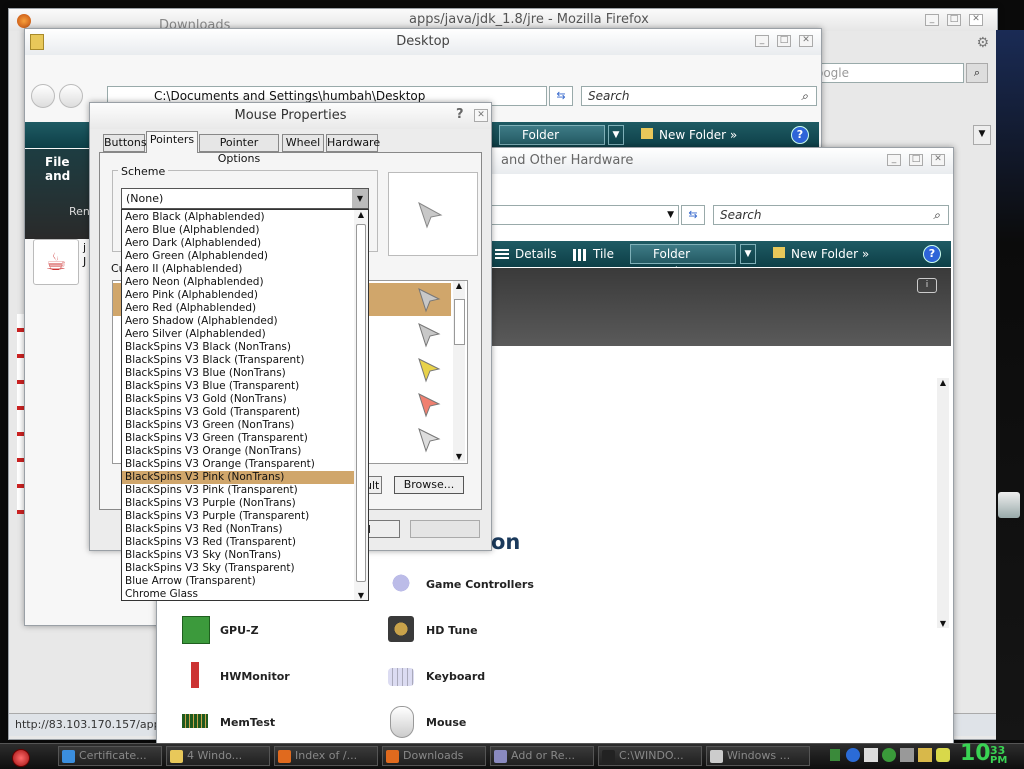  What do you see at coordinates (593, 254) in the screenshot?
I see `tile-view-button: Tile` at bounding box center [593, 254].